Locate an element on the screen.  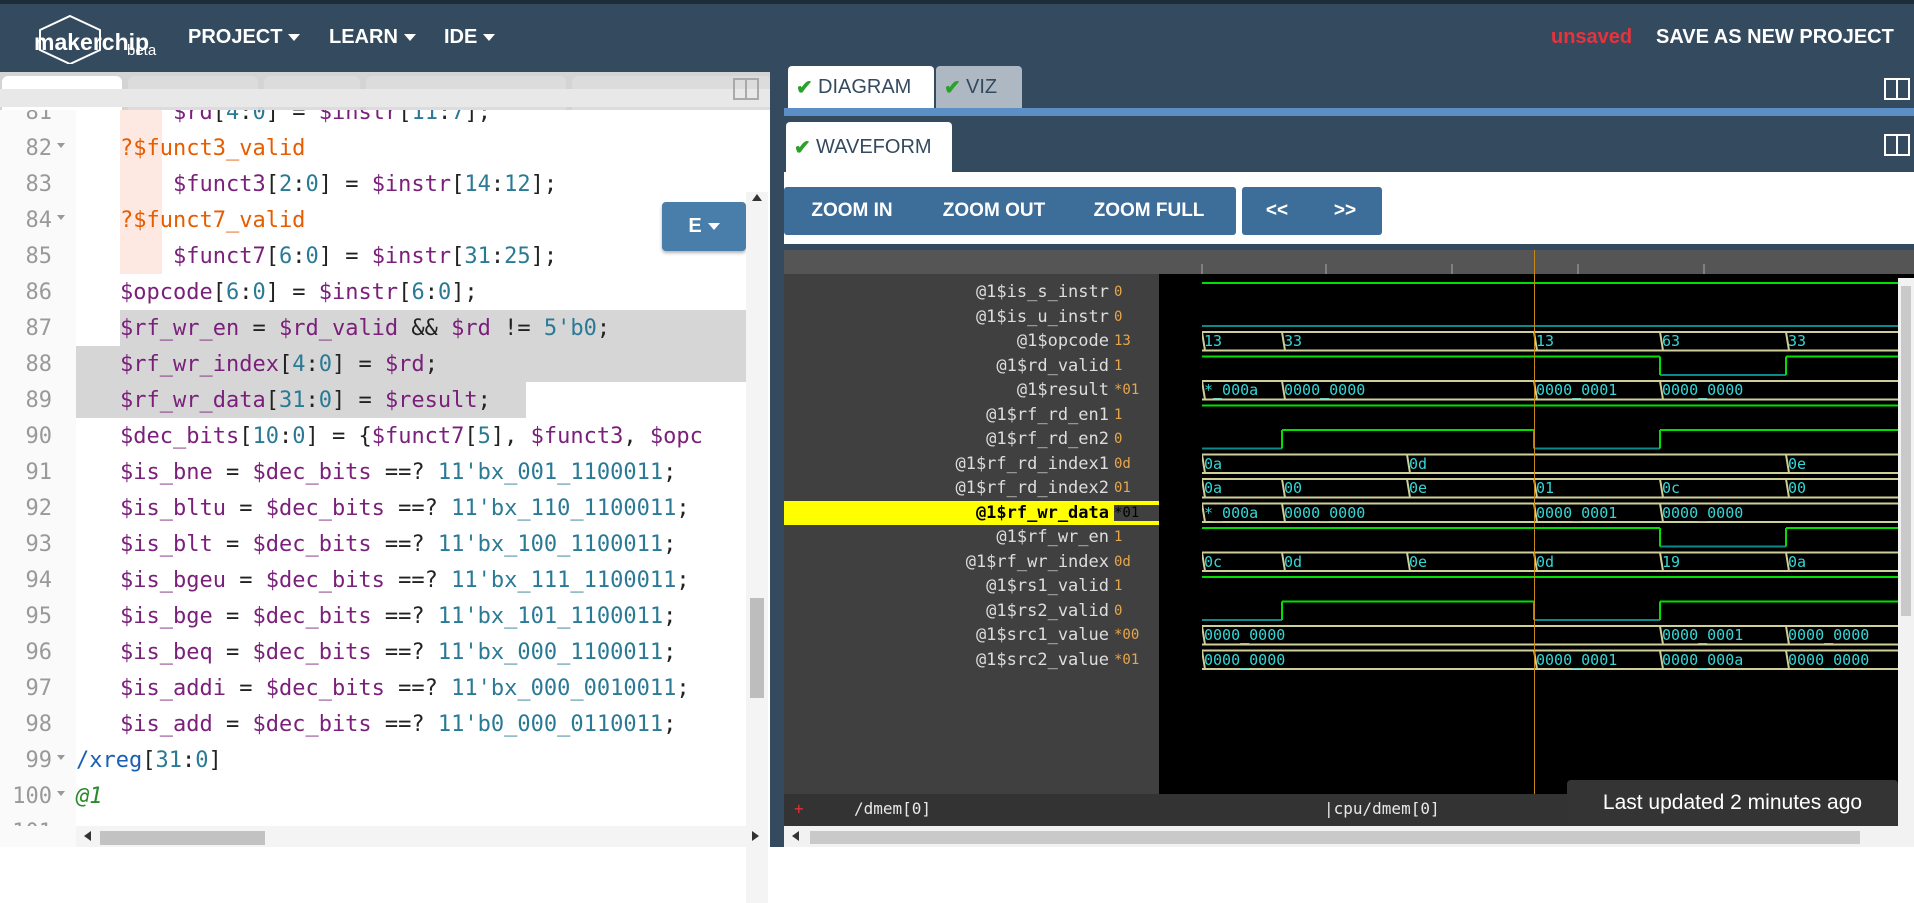
timeline-ruler is located at coordinates (1349, 262).